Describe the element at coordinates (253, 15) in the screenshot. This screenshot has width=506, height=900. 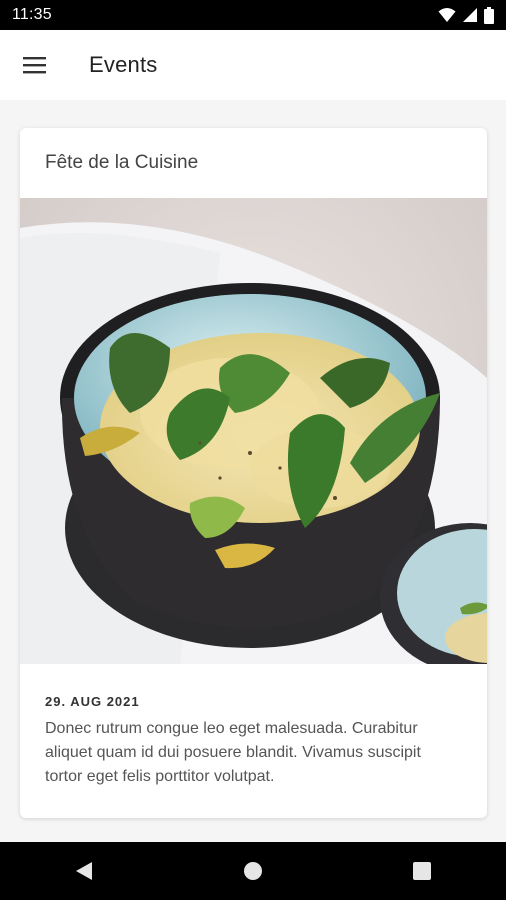
I see `status-bar: 11:35` at that location.